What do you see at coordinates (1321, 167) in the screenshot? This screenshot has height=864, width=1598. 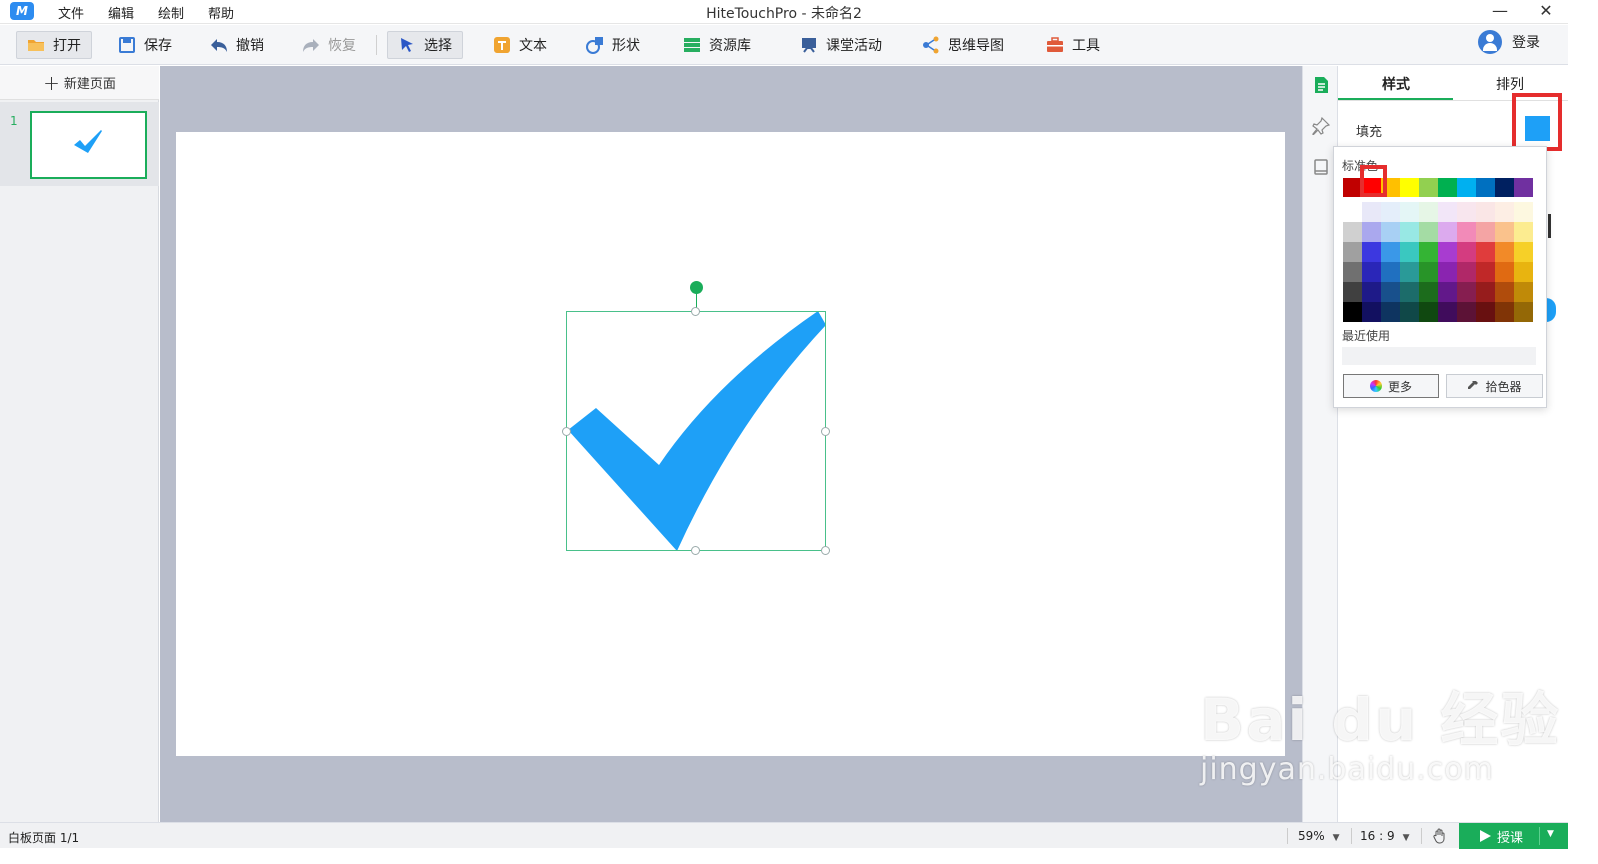 I see `book-icon` at bounding box center [1321, 167].